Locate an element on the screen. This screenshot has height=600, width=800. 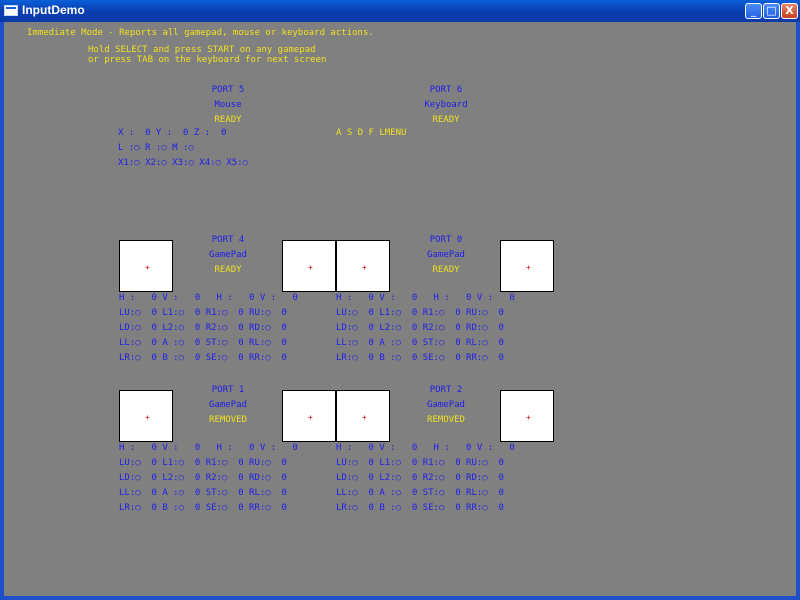
window-title: InputDemo is located at coordinates (53, 10).